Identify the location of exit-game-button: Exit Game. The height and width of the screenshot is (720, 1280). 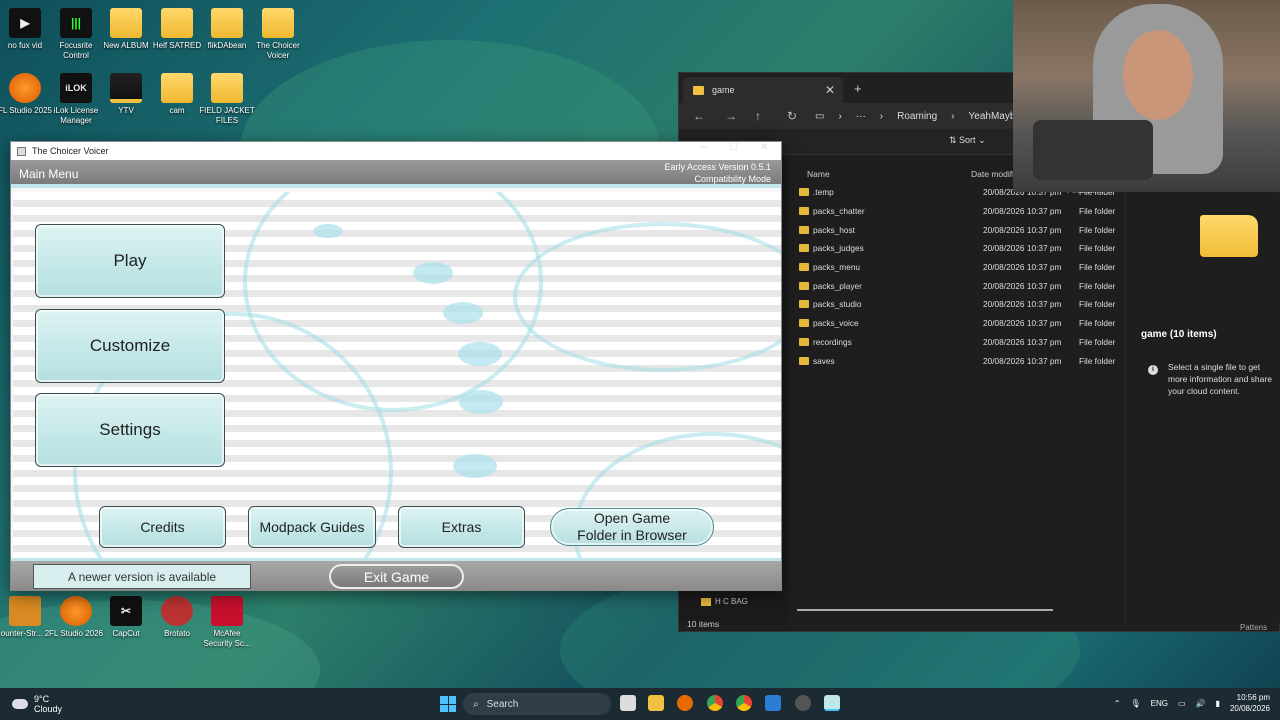
(396, 576).